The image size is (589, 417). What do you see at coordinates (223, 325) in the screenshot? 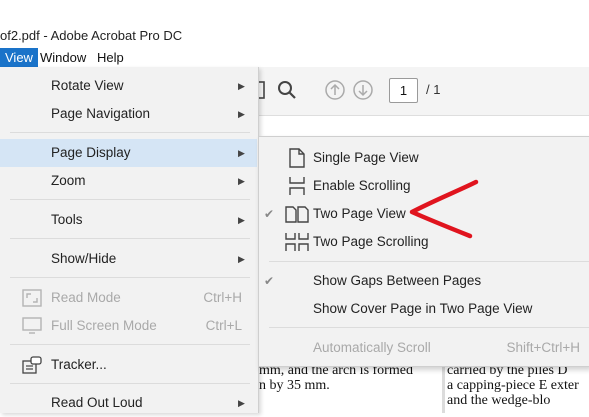
I see `menu-item-shortcut: Ctrl+L` at bounding box center [223, 325].